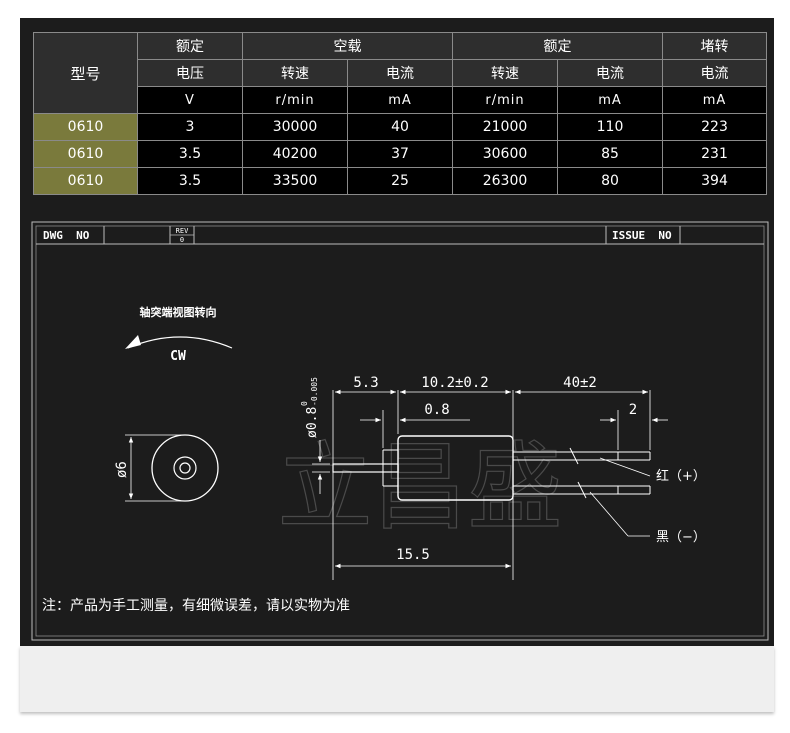  What do you see at coordinates (633, 410) in the screenshot?
I see `dim-strip: 2` at bounding box center [633, 410].